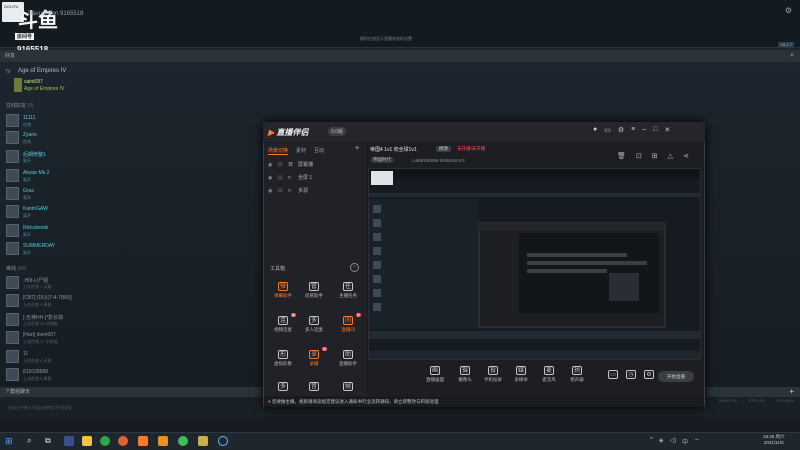 This screenshot has height=450, width=800. Describe the element at coordinates (223, 441) in the screenshot. I see `steam-icon` at that location.